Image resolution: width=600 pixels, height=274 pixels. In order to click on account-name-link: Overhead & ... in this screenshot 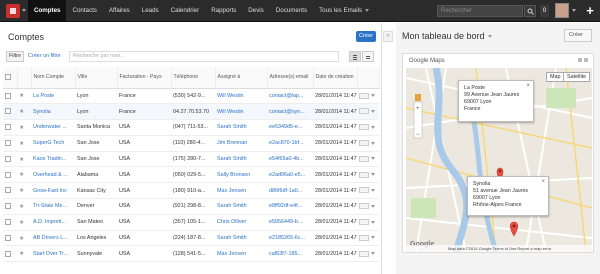, I will do `click(53, 175)`.